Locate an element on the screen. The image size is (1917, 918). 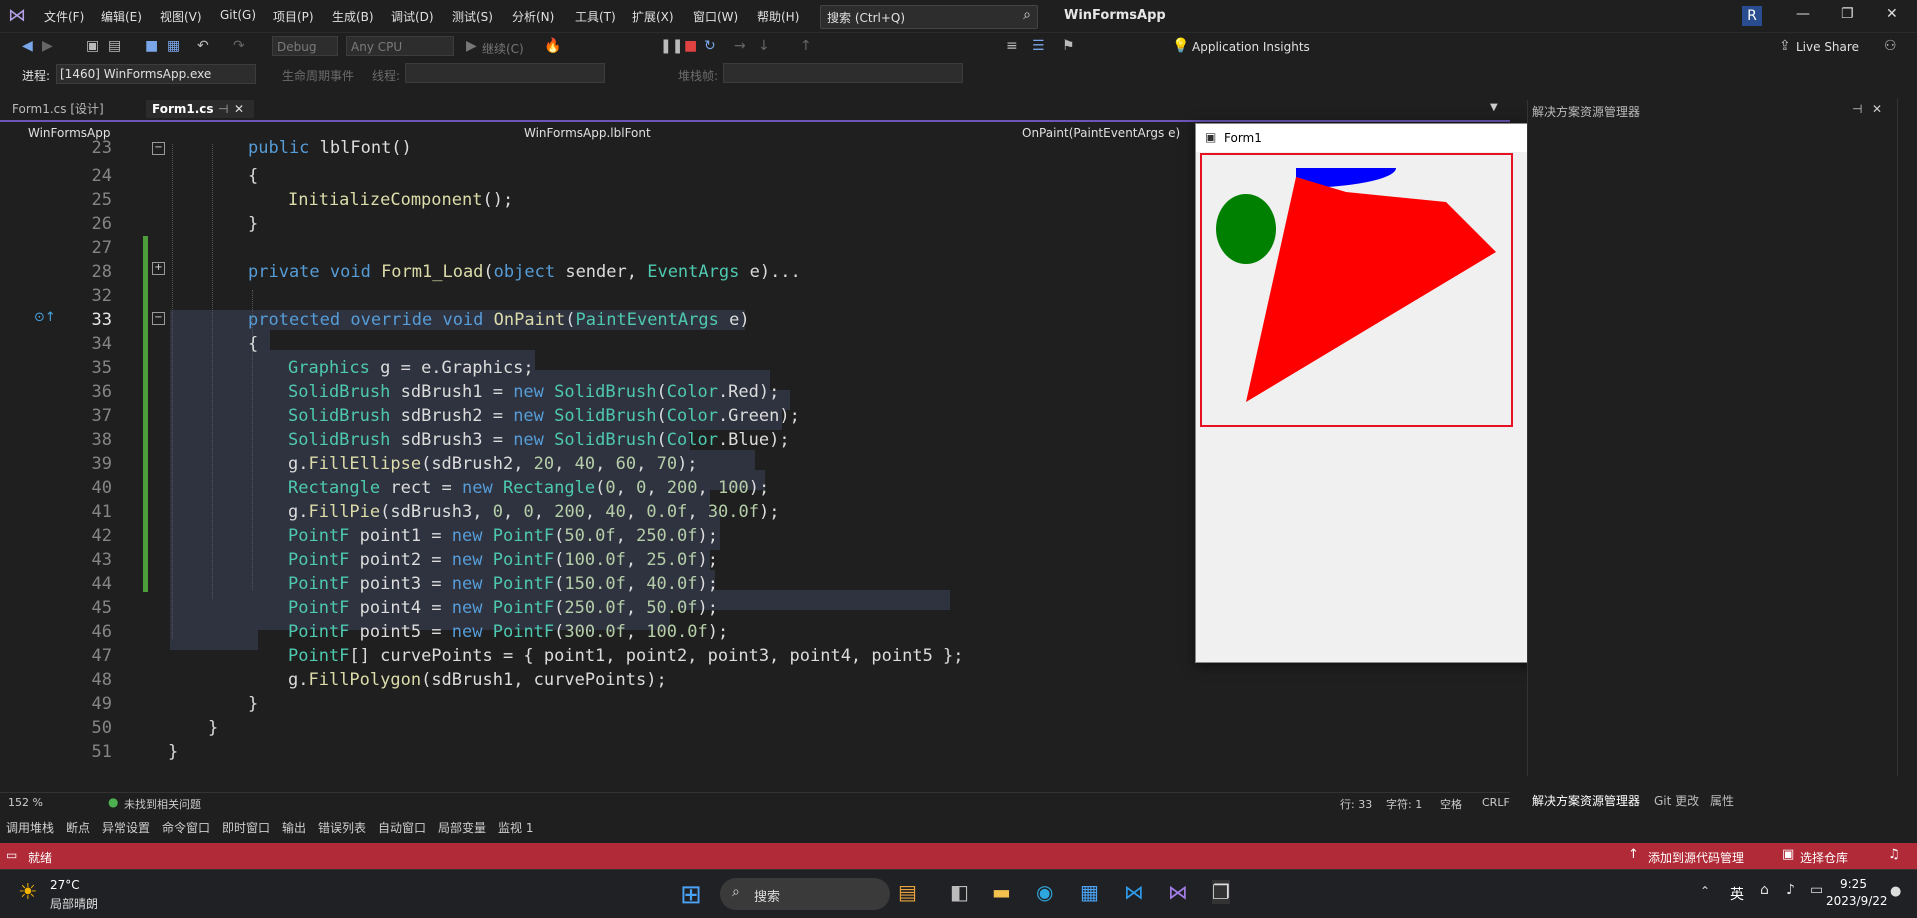
file-explorer-icon: ◧ is located at coordinates (959, 892).